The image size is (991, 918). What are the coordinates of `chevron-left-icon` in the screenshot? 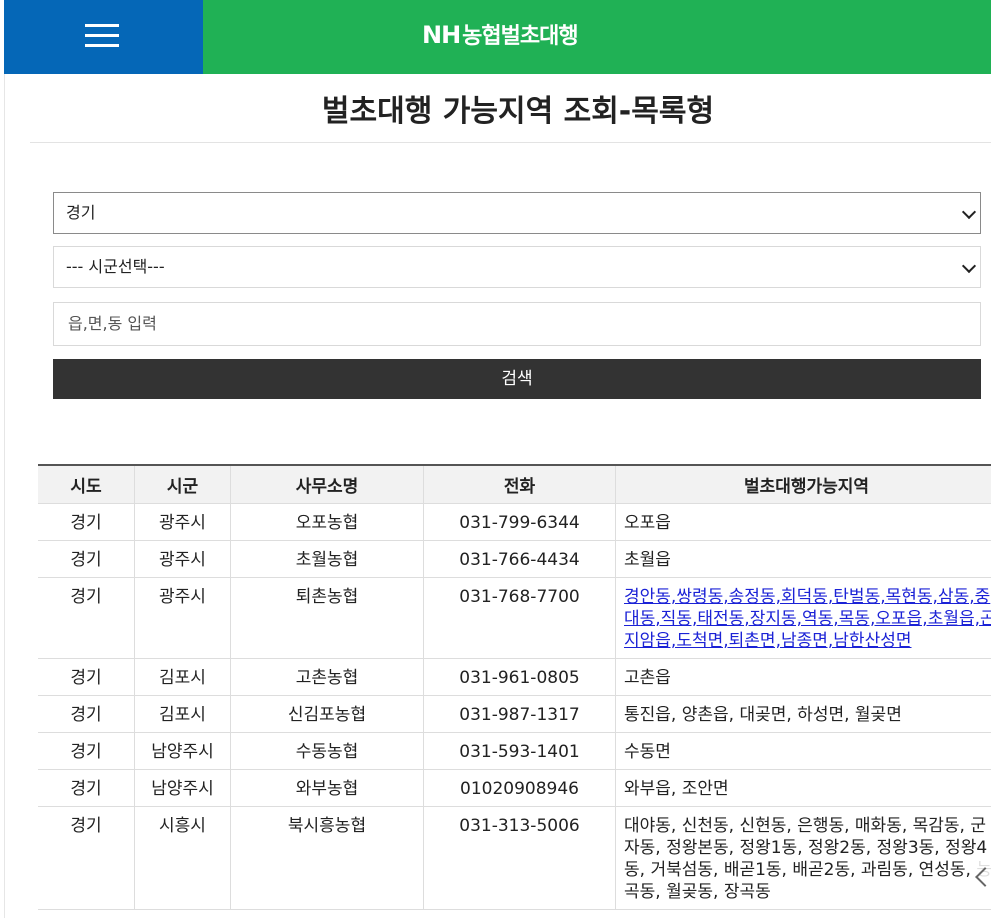 It's located at (980, 878).